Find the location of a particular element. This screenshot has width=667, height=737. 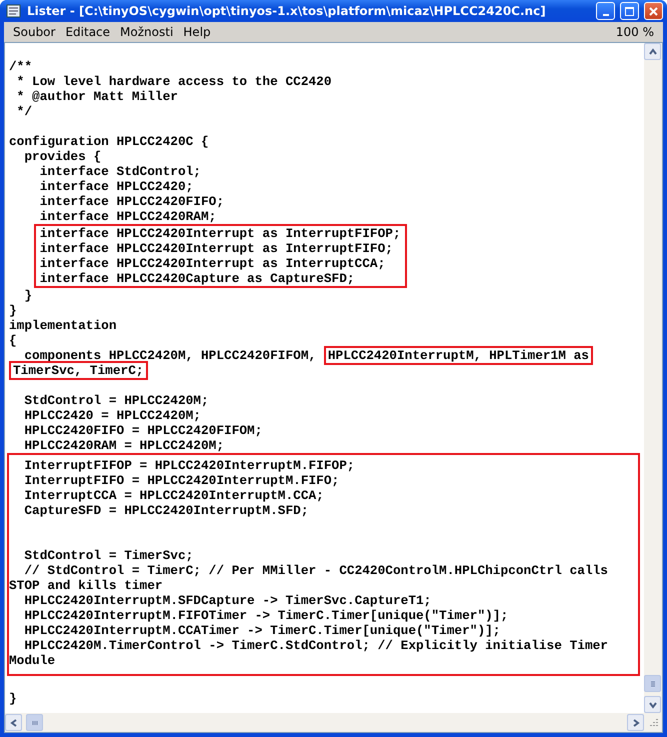

code-line: HPLCC2420M.TimerControl -> TimerC.StdControl; // Explicitly initialise Timer is located at coordinates (316, 645).